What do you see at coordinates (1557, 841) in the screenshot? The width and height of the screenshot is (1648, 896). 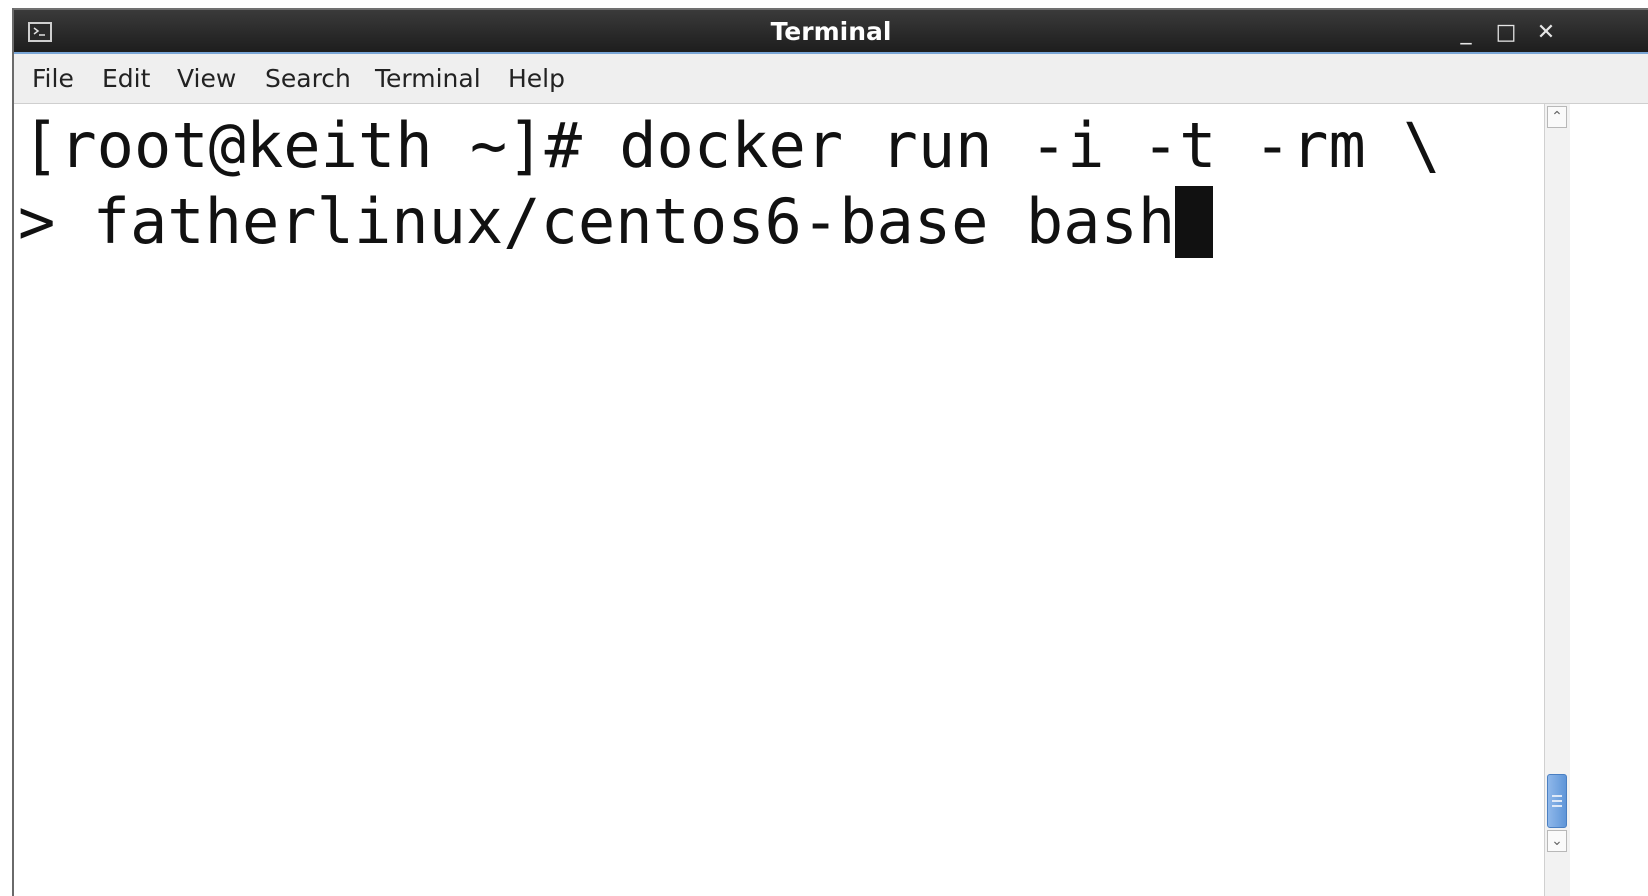 I see `scroll-down-button: ⌄` at bounding box center [1557, 841].